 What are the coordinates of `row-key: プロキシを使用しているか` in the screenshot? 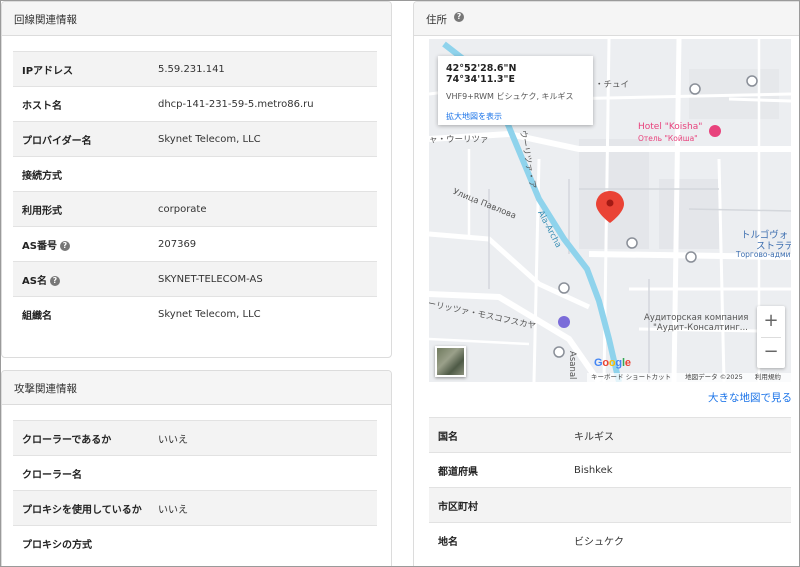 It's located at (85, 508).